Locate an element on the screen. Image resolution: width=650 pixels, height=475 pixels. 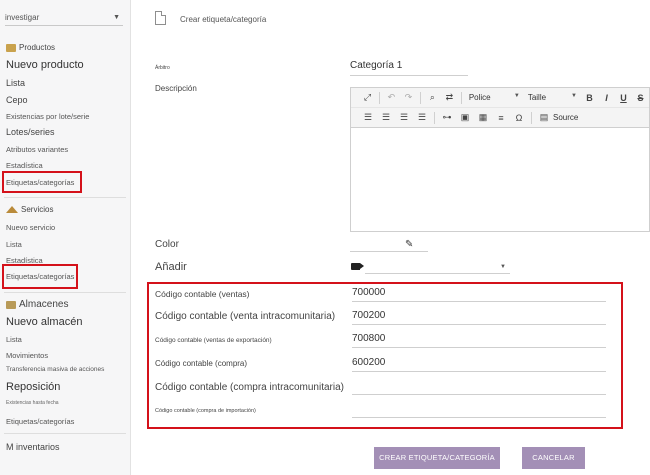
strike-button: S is located at coordinates (640, 98).